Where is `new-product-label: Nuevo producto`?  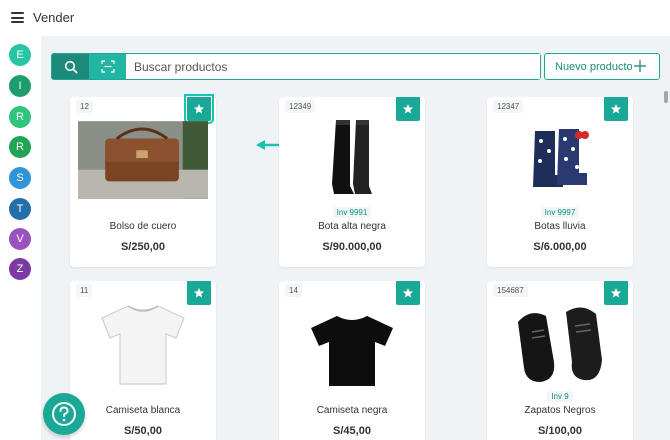
new-product-label: Nuevo producto is located at coordinates (594, 66).